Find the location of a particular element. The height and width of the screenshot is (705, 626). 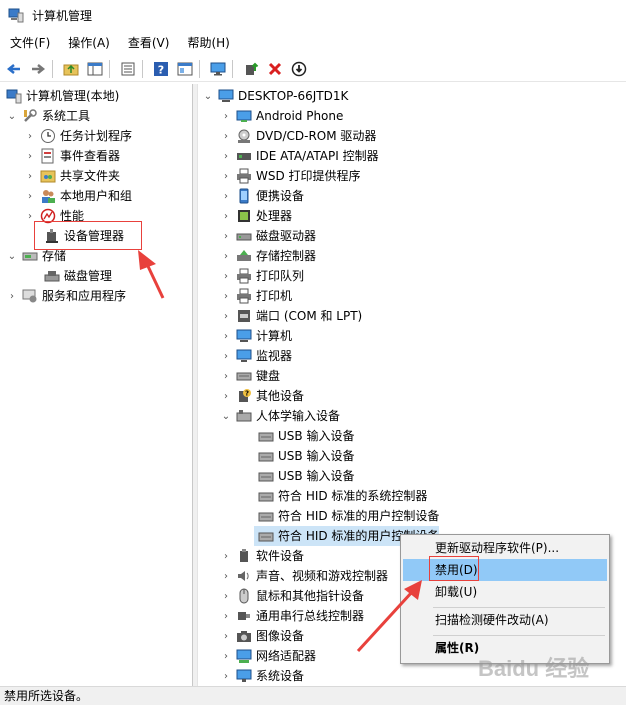

device-root-label: DESKTOP-66JTD1K is located at coordinates (293, 96).